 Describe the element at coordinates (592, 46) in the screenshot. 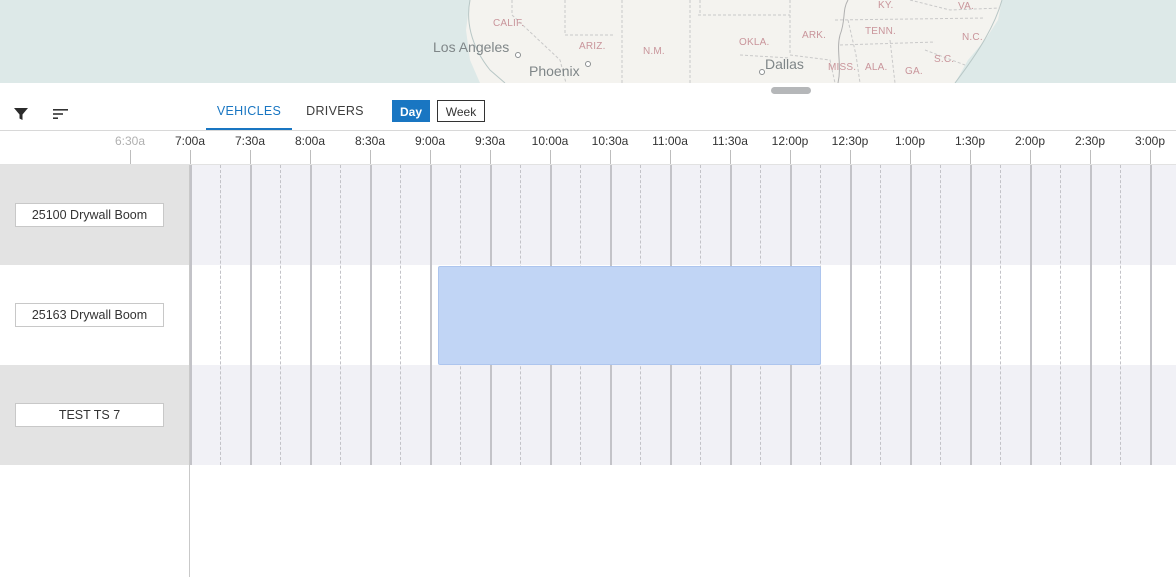

I see `map-state-label: ARIZ.` at that location.